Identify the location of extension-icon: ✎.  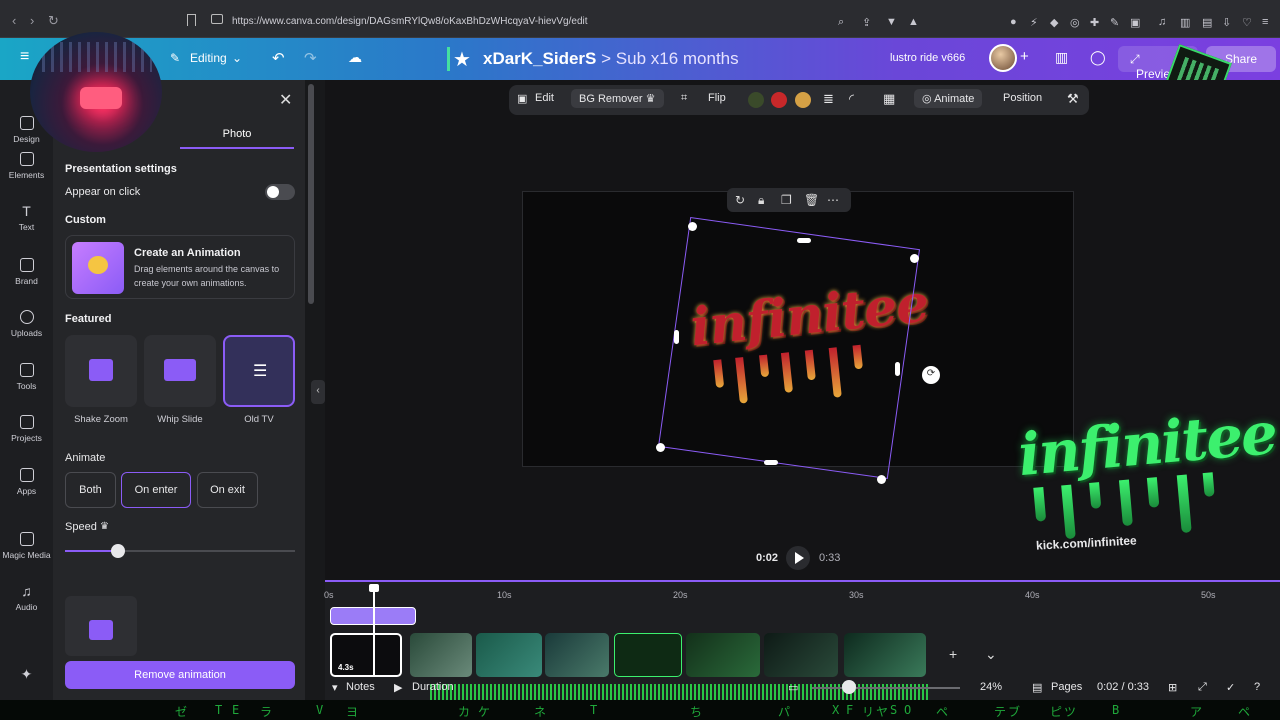
(1114, 22).